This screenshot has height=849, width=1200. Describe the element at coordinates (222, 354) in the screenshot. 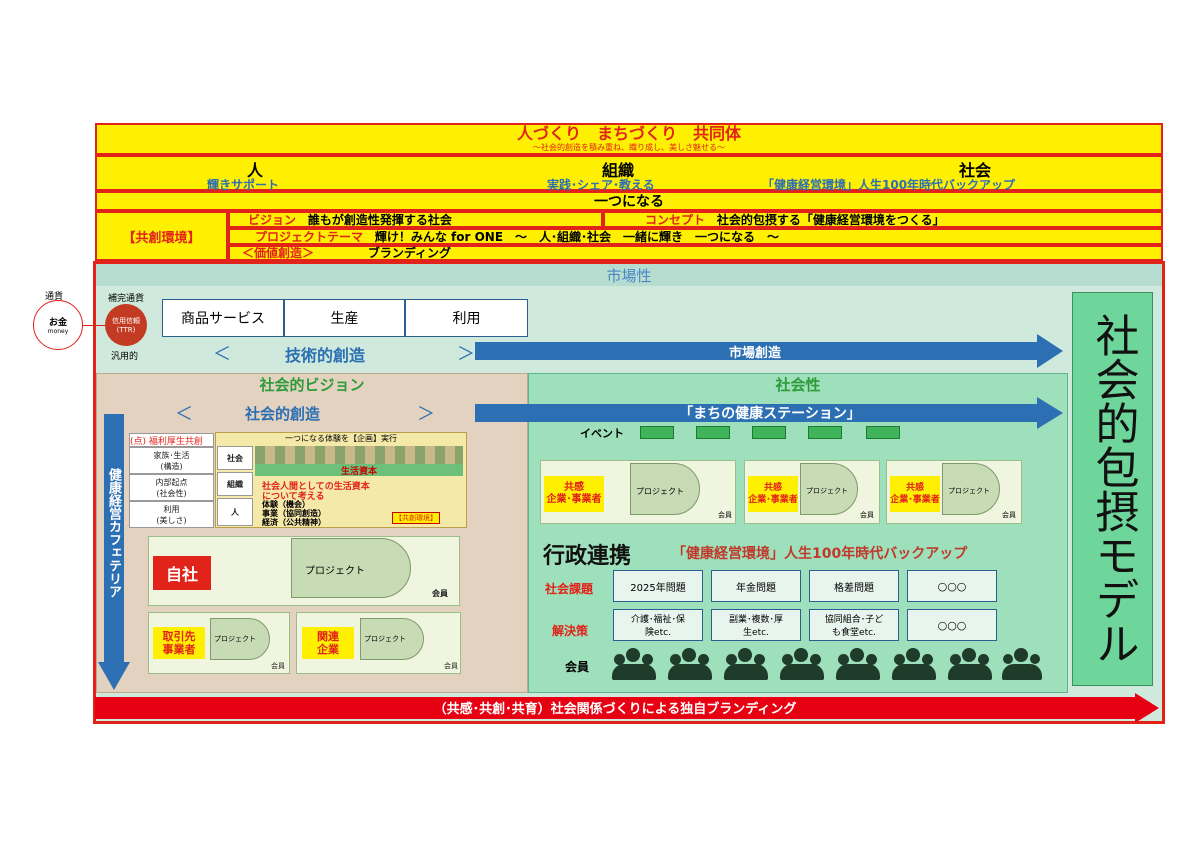

I see `tech-bracket-left: ＜` at that location.